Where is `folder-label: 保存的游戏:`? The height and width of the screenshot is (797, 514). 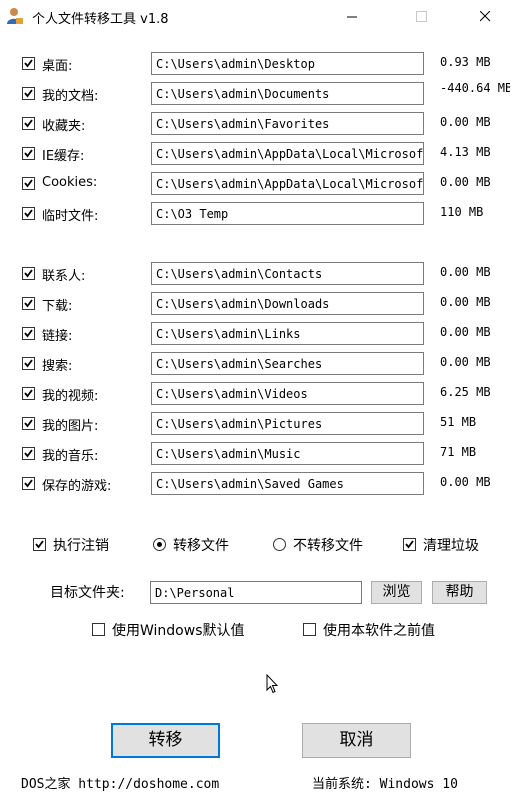
folder-label: 保存的游戏: is located at coordinates (77, 486).